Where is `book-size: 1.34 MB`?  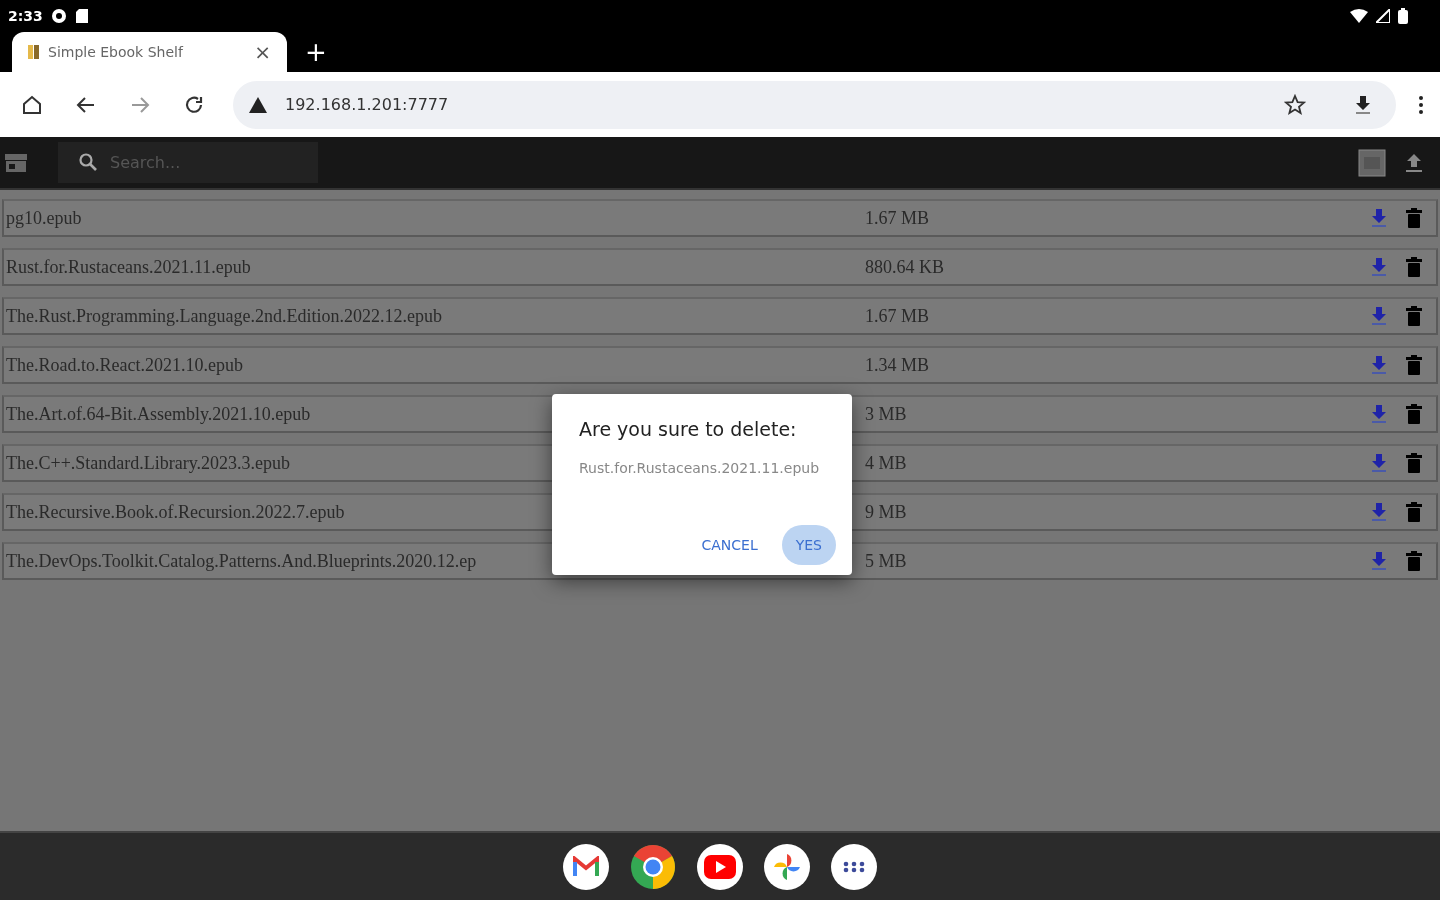 book-size: 1.34 MB is located at coordinates (897, 365).